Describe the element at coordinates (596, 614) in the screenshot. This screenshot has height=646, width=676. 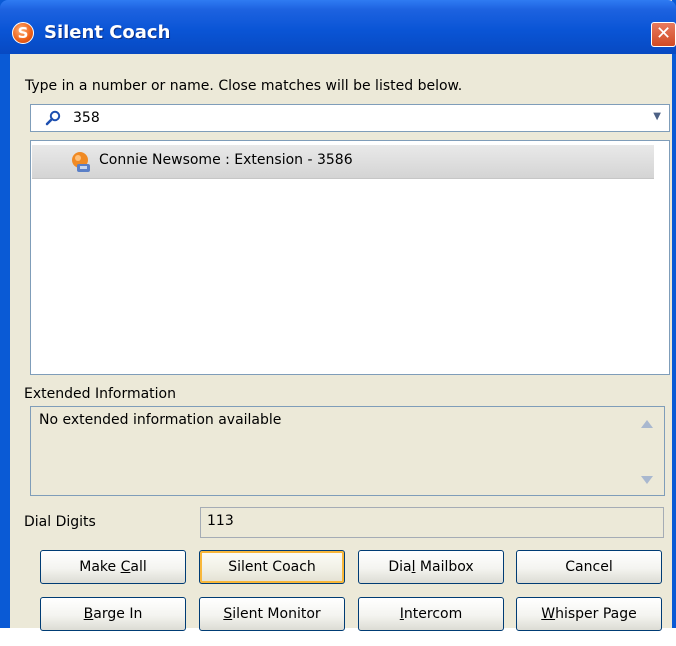
I see `button-label: hisper Page` at that location.